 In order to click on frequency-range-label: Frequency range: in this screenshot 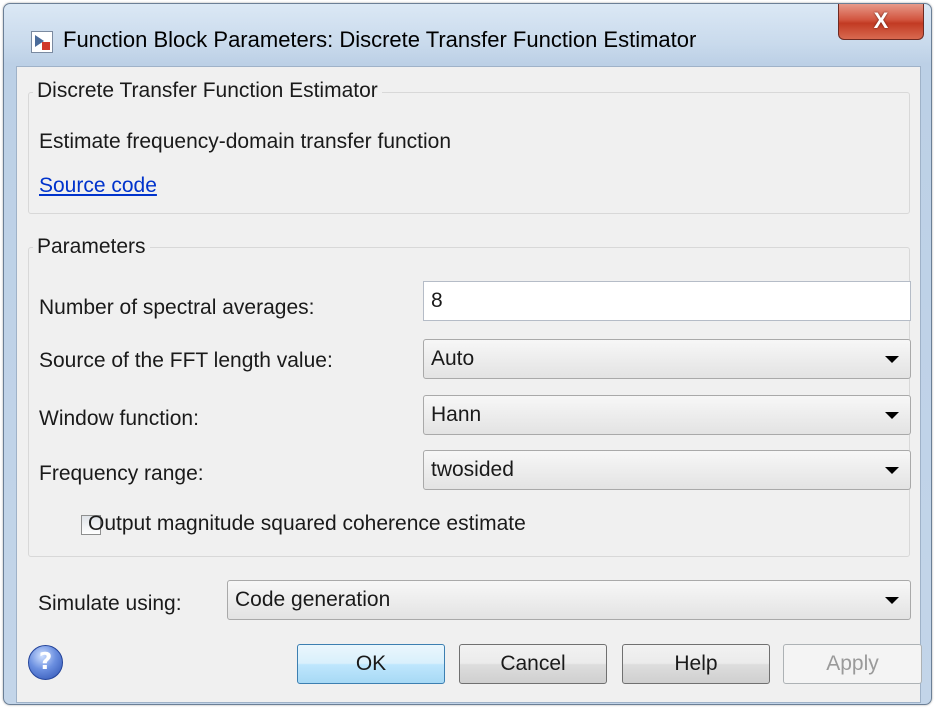, I will do `click(121, 473)`.